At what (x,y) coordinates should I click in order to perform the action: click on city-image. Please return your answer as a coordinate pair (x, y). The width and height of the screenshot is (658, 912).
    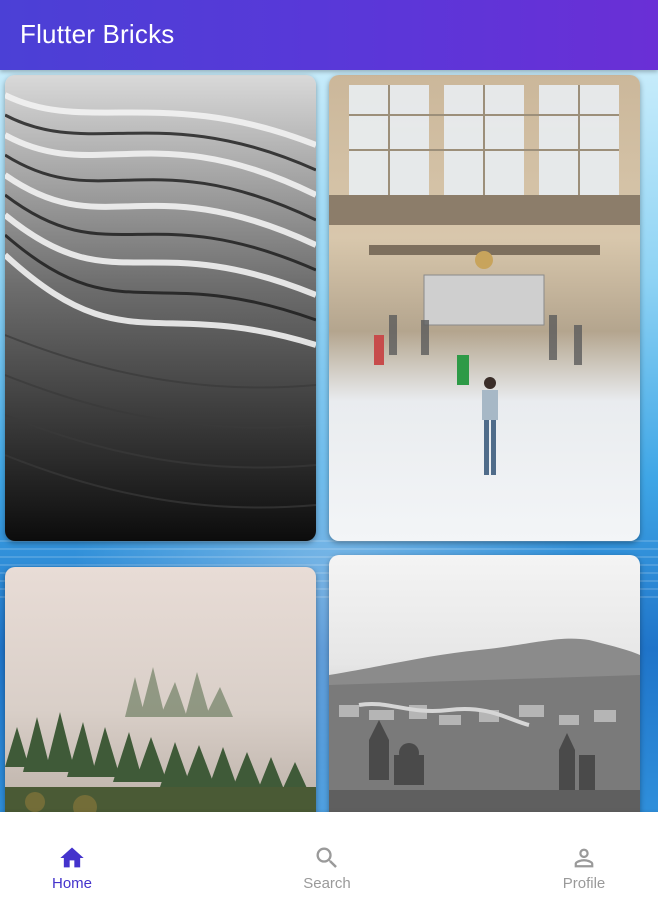
    Looking at the image, I should click on (484, 683).